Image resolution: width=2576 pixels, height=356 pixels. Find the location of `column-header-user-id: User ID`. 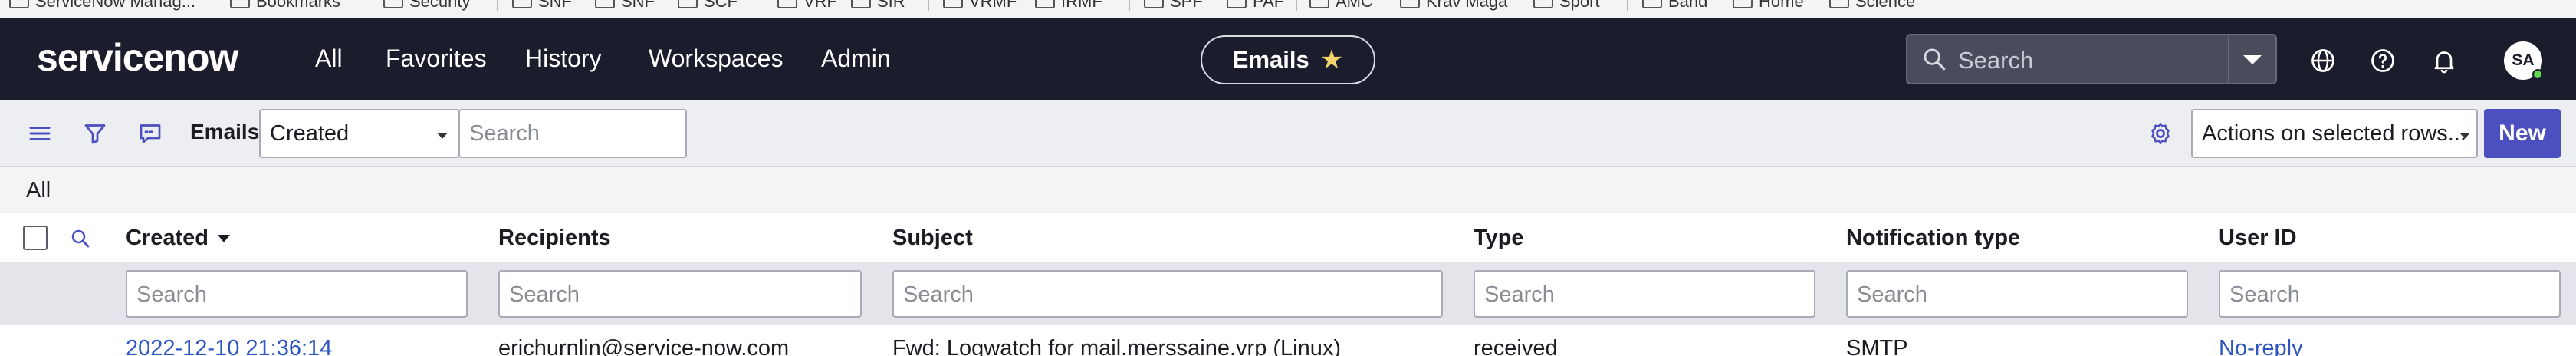

column-header-user-id: User ID is located at coordinates (2258, 239).